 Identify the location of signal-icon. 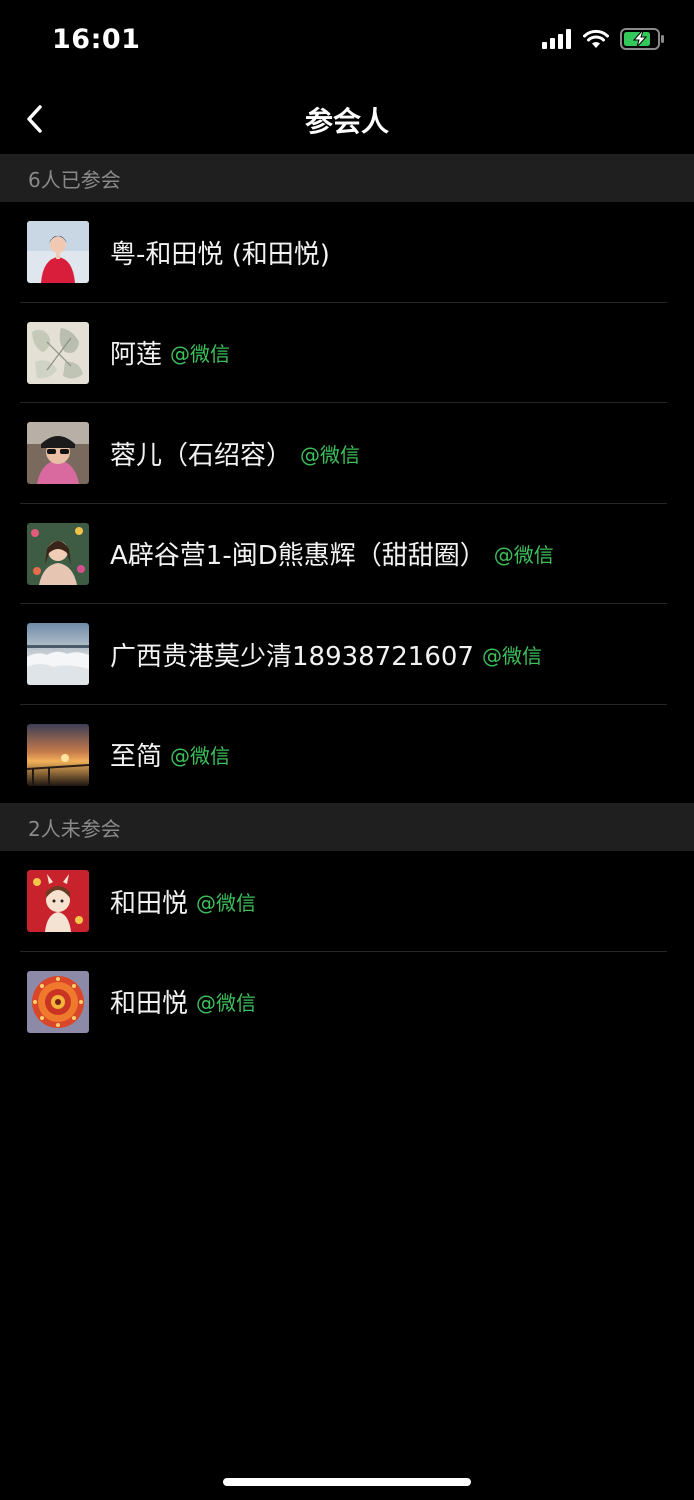
(557, 41).